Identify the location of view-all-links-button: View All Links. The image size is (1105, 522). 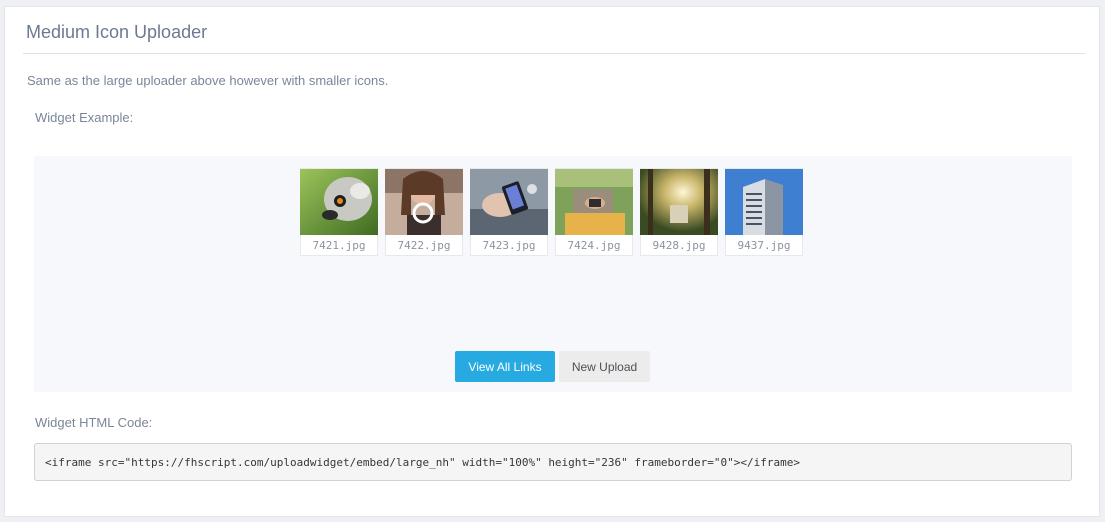
(505, 366).